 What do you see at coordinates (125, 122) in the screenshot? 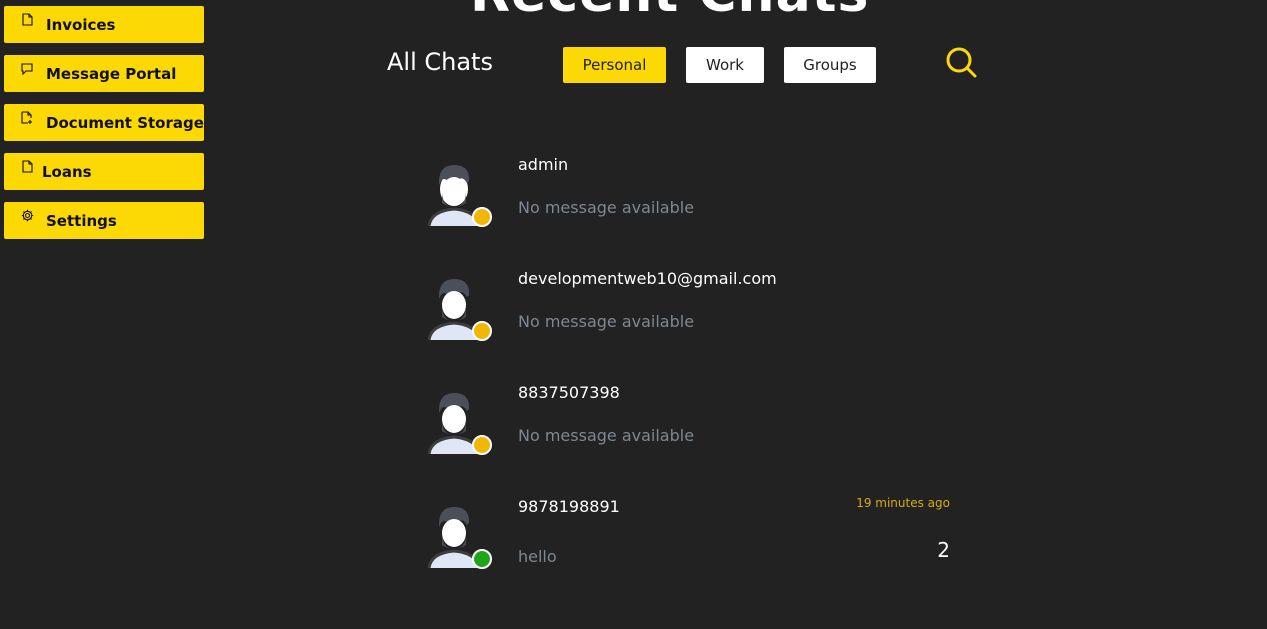
I see `sidebar-item-label: Document Storage` at bounding box center [125, 122].